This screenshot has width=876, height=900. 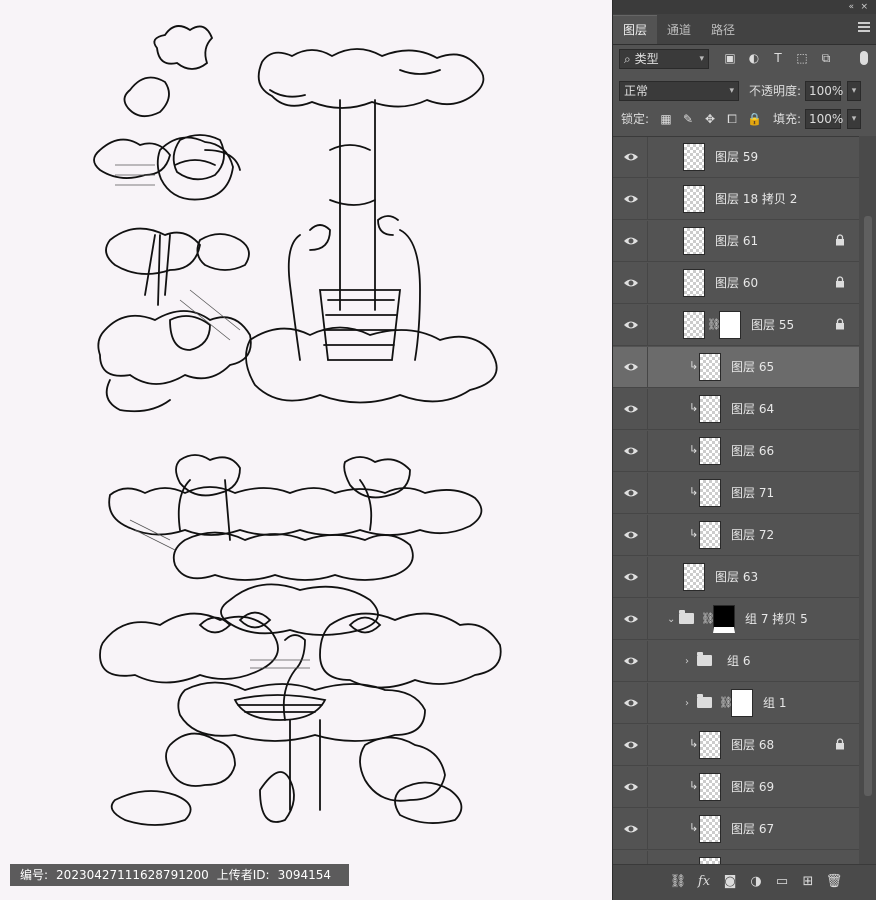 What do you see at coordinates (736, 451) in the screenshot?
I see `layer-row: ↳ 图层 66` at bounding box center [736, 451].